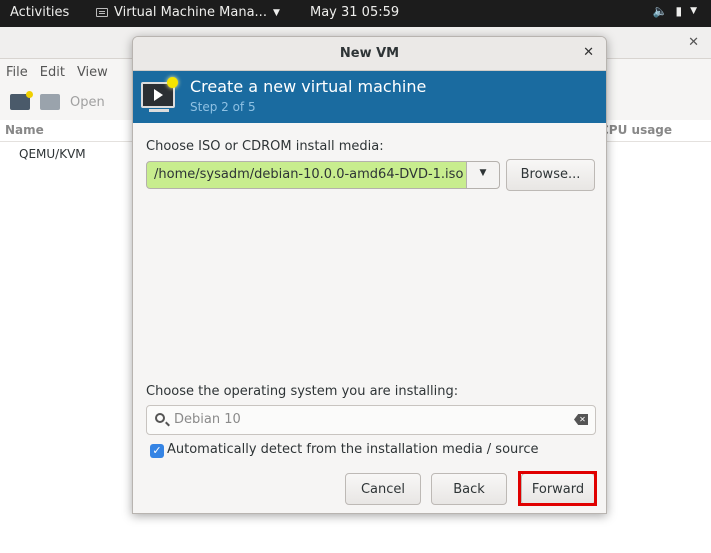 Image resolution: width=711 pixels, height=553 pixels. I want to click on forward-highlight-box, so click(557, 488).